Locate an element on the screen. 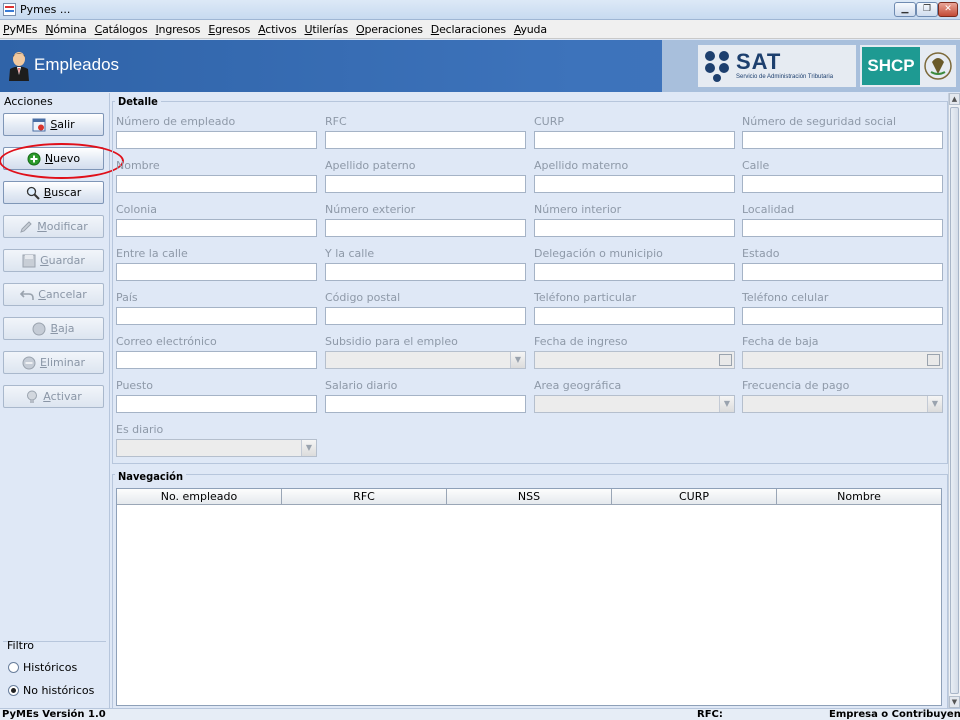  scroll-up-arrow-icon: ▲ is located at coordinates (954, 99).